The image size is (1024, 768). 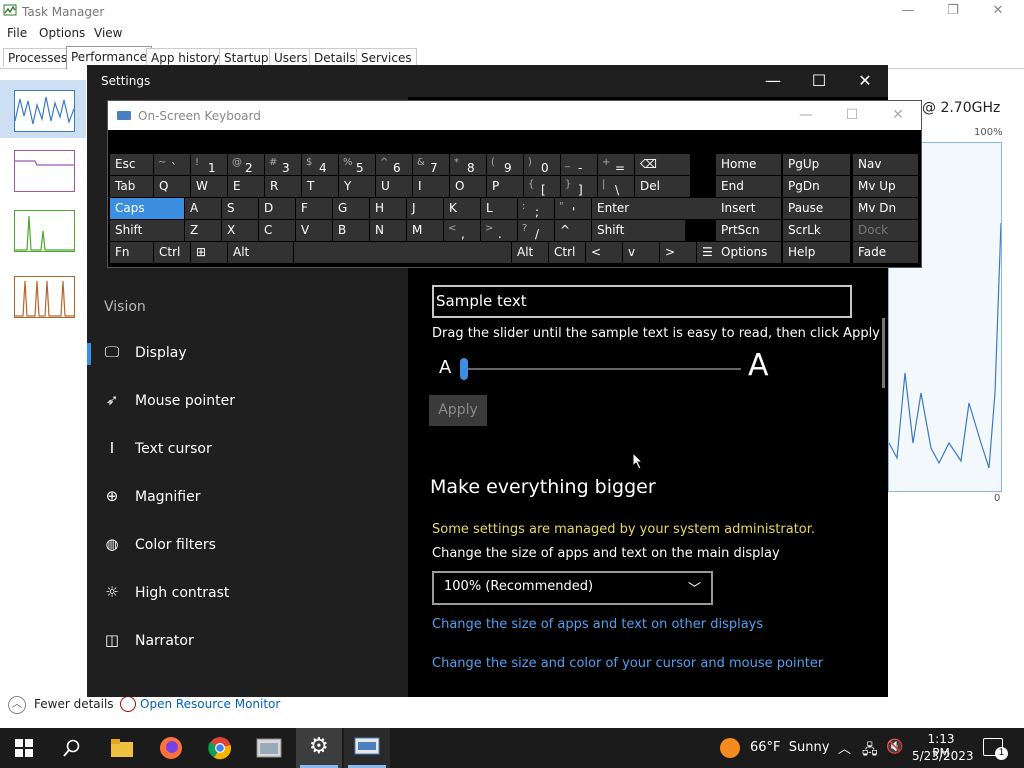 I want to click on key-q: Q, so click(x=172, y=186).